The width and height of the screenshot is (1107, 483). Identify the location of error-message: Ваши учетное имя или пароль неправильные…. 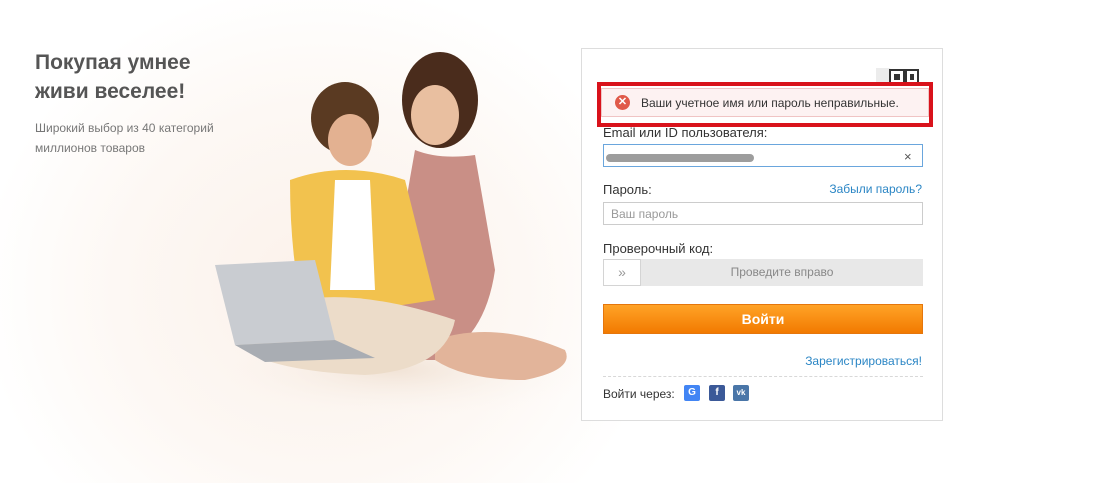
(770, 103).